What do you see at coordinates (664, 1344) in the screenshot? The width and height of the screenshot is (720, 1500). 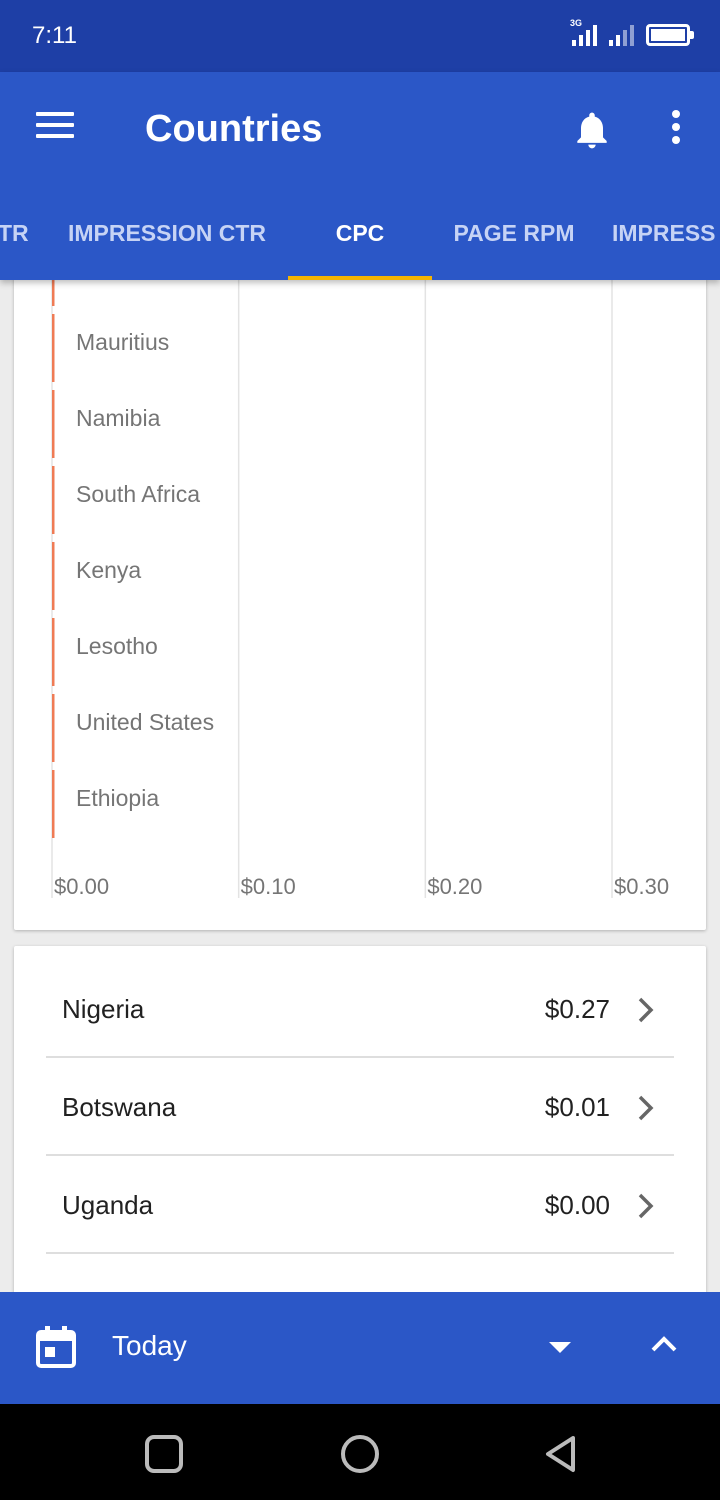 I see `chevron-up-icon` at bounding box center [664, 1344].